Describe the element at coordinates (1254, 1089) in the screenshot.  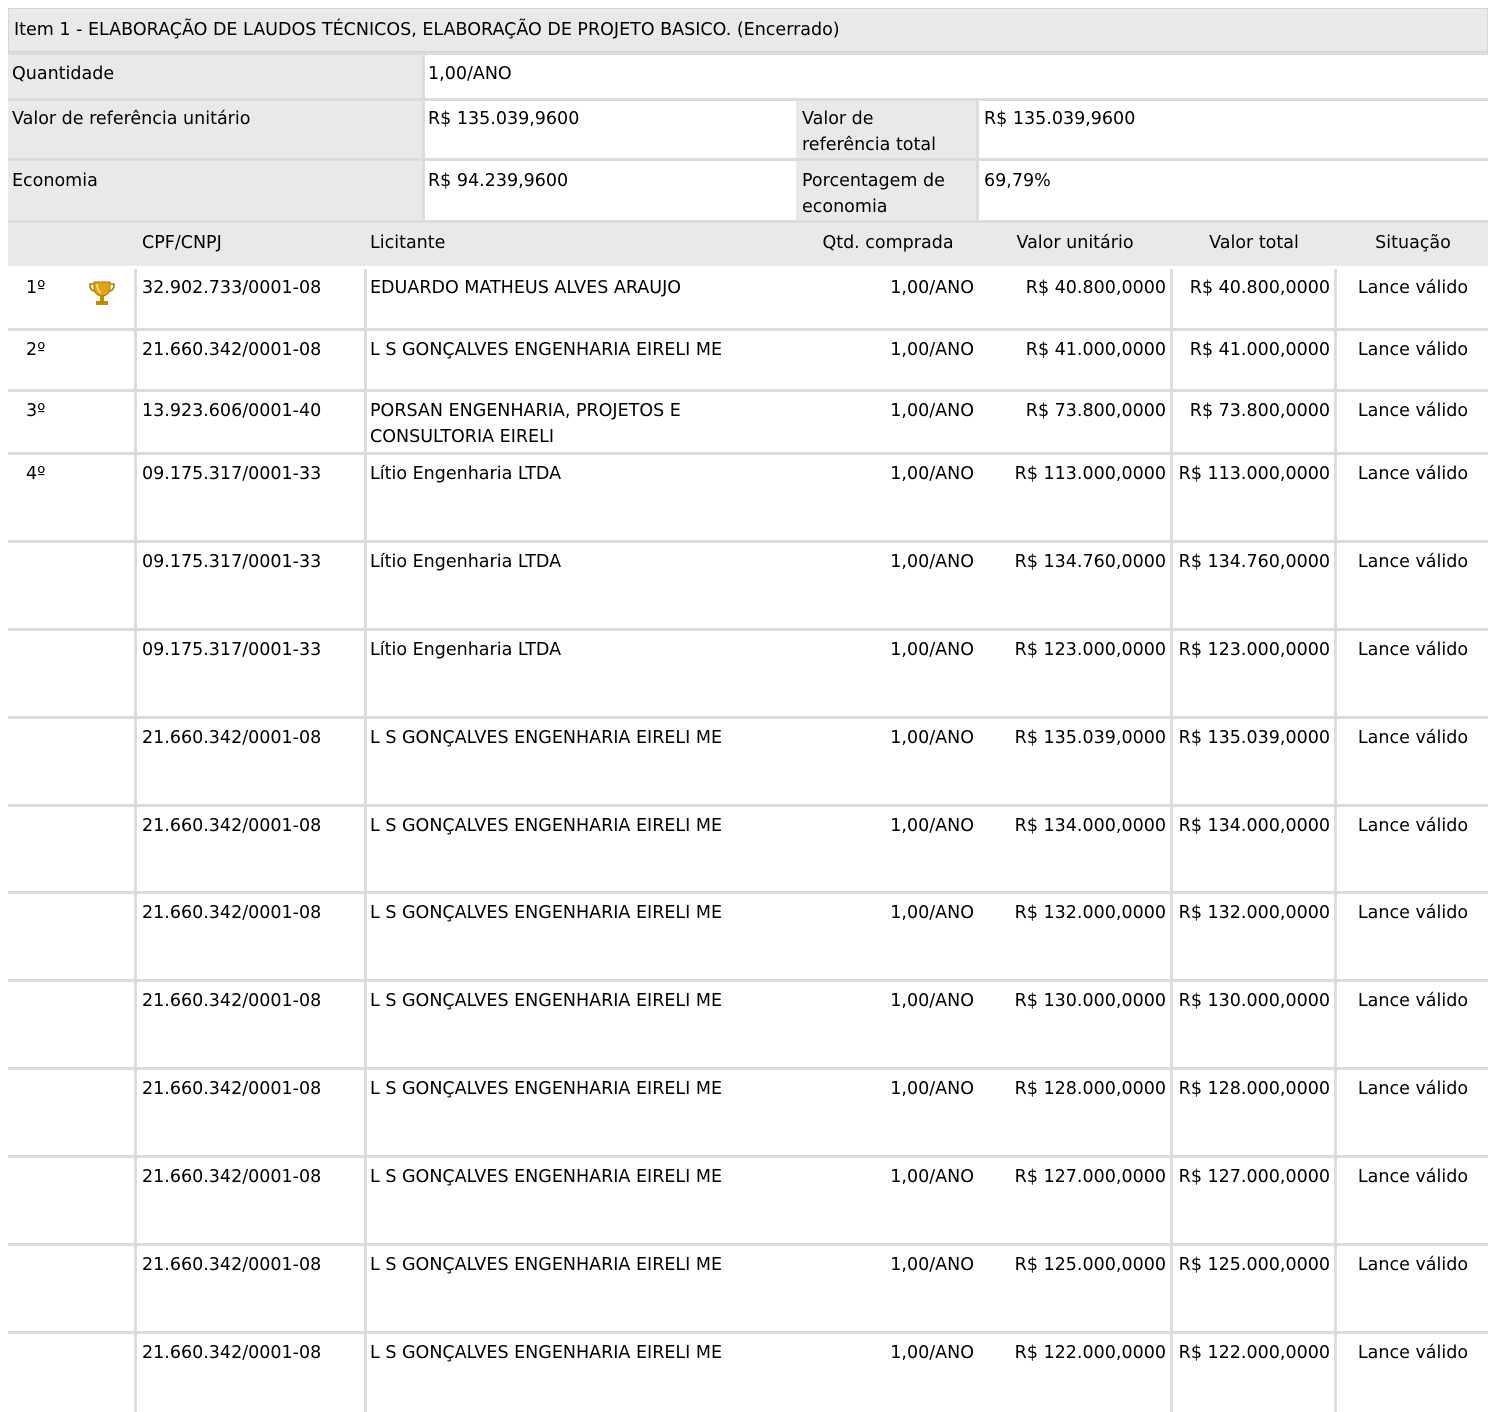
I see `valor-total-cell: R$ 128.000,0000` at that location.